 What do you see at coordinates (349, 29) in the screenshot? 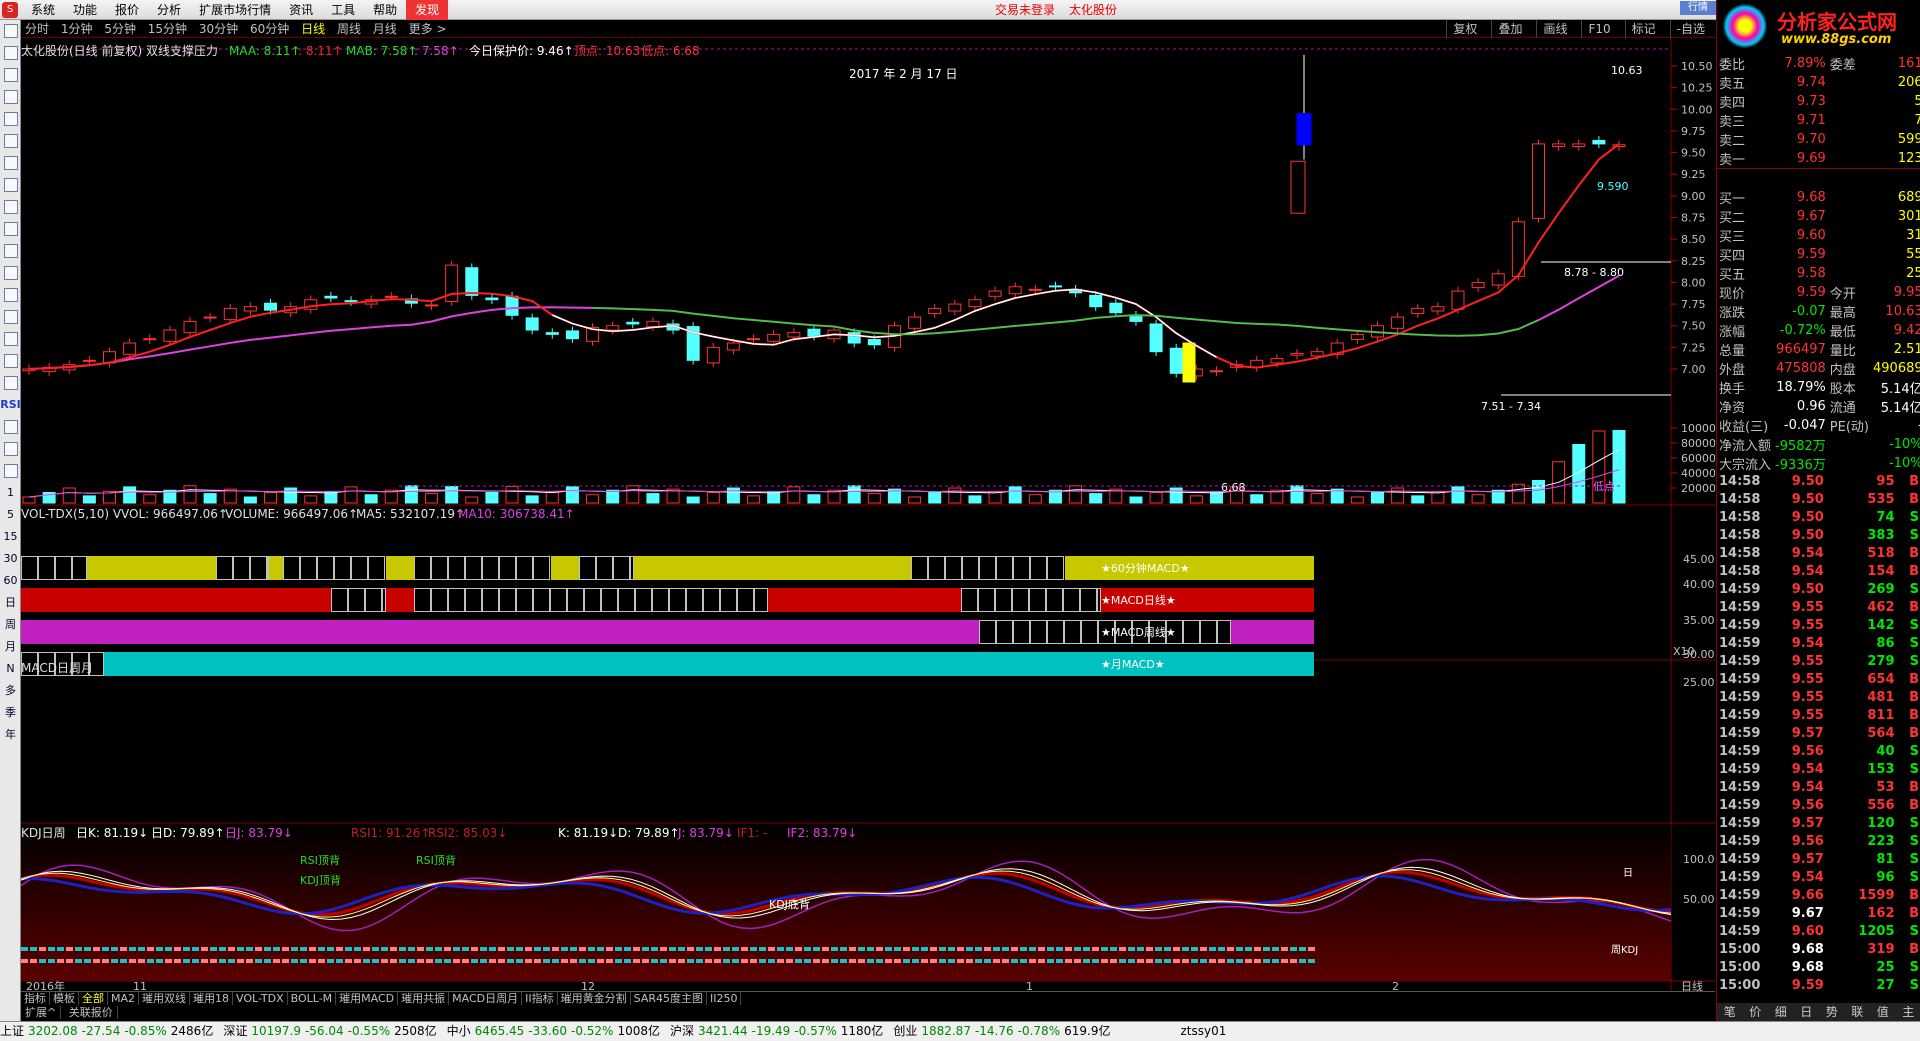
I see `period-tab: 周线` at bounding box center [349, 29].